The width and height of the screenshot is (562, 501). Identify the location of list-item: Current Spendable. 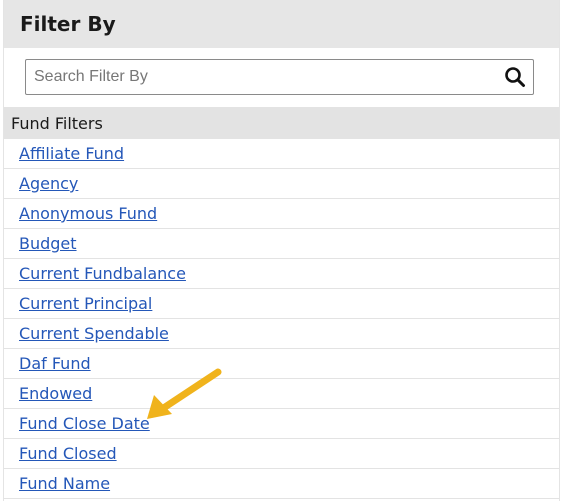
(281, 334).